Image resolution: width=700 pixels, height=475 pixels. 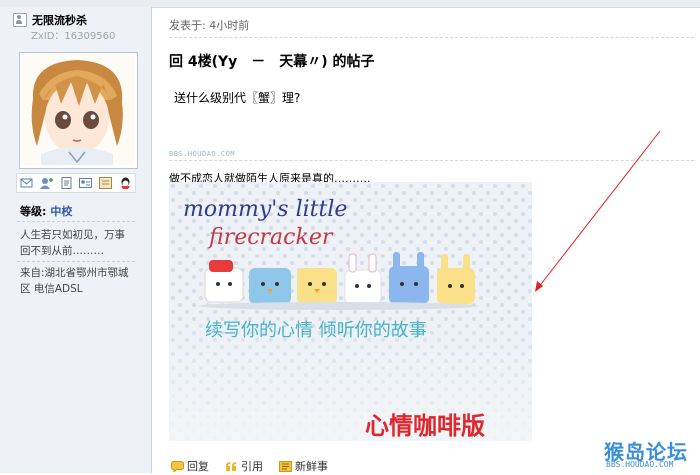 What do you see at coordinates (650, 453) in the screenshot?
I see `forum-logo: 猴岛论坛 BBS.HOUDAO.COM` at bounding box center [650, 453].